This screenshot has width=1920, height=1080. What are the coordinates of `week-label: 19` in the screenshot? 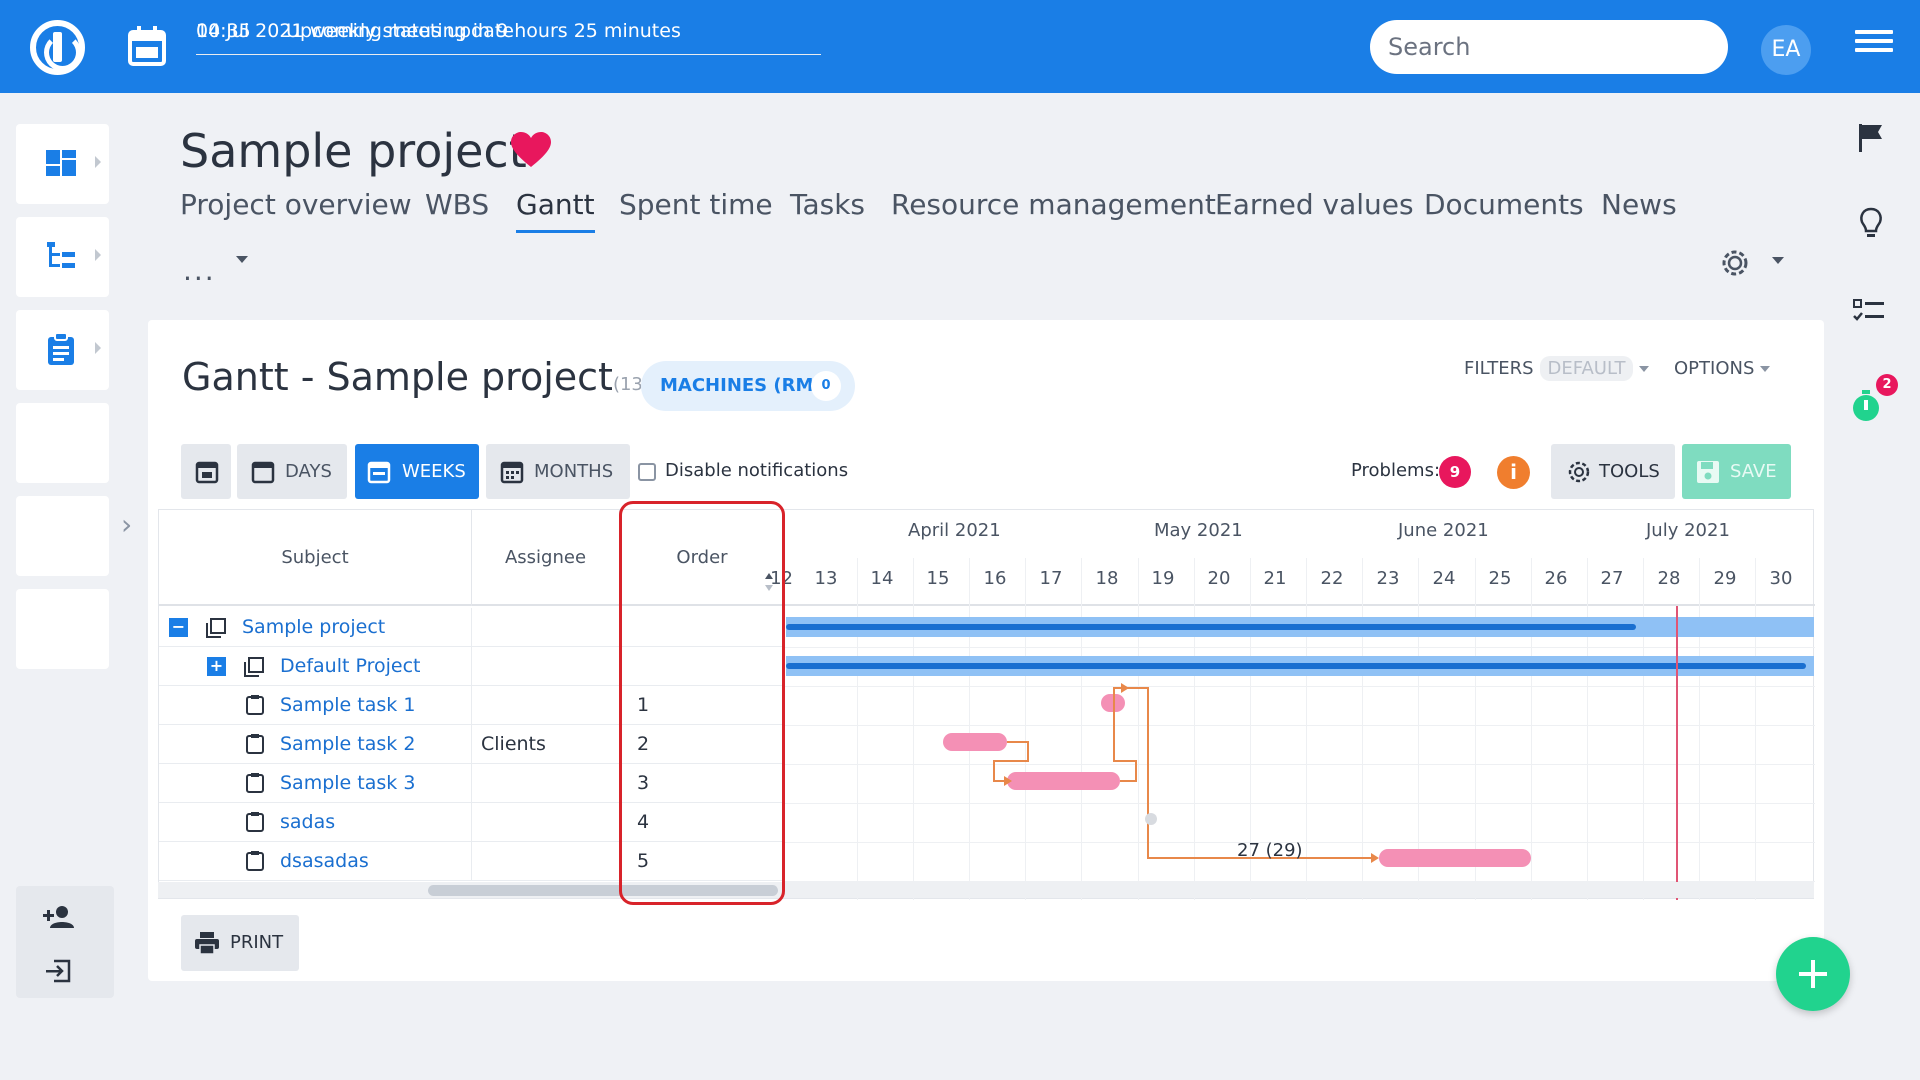 It's located at (1163, 578).